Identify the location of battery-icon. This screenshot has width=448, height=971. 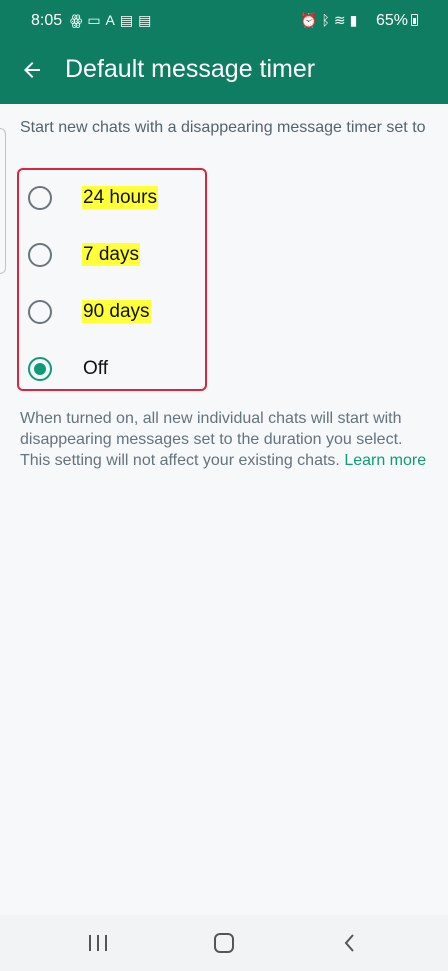
(414, 20).